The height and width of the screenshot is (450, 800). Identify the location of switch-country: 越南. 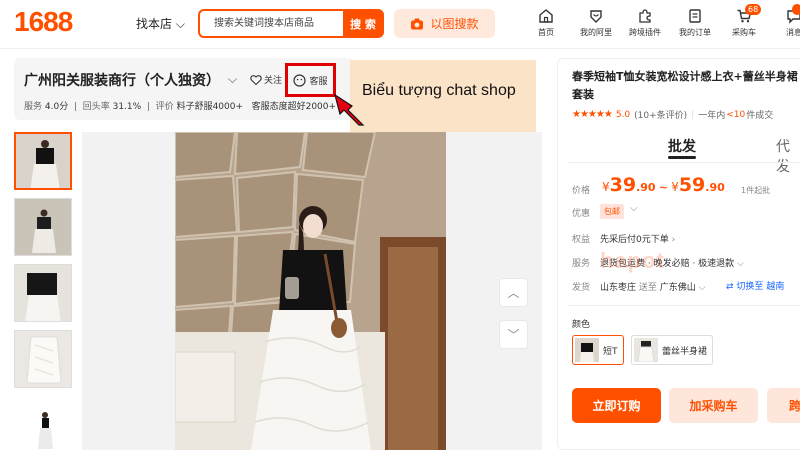
(775, 287).